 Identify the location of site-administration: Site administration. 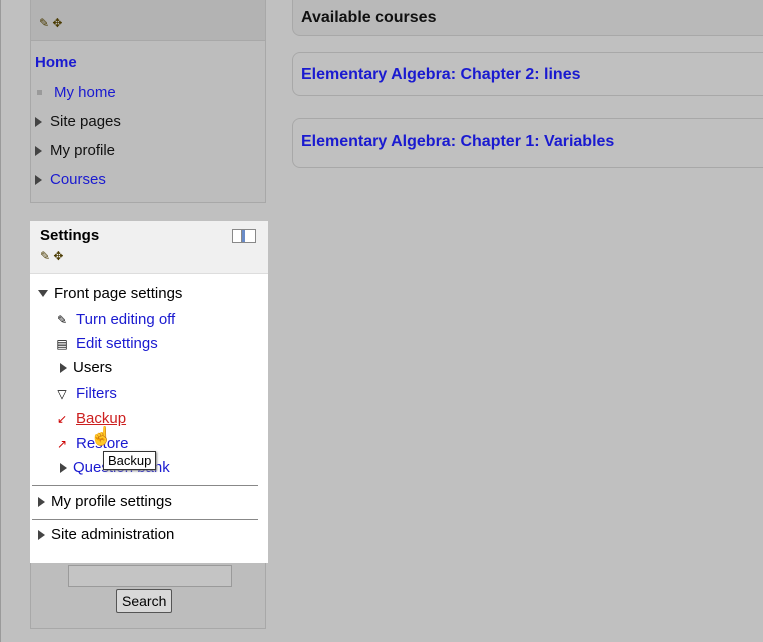
(106, 534).